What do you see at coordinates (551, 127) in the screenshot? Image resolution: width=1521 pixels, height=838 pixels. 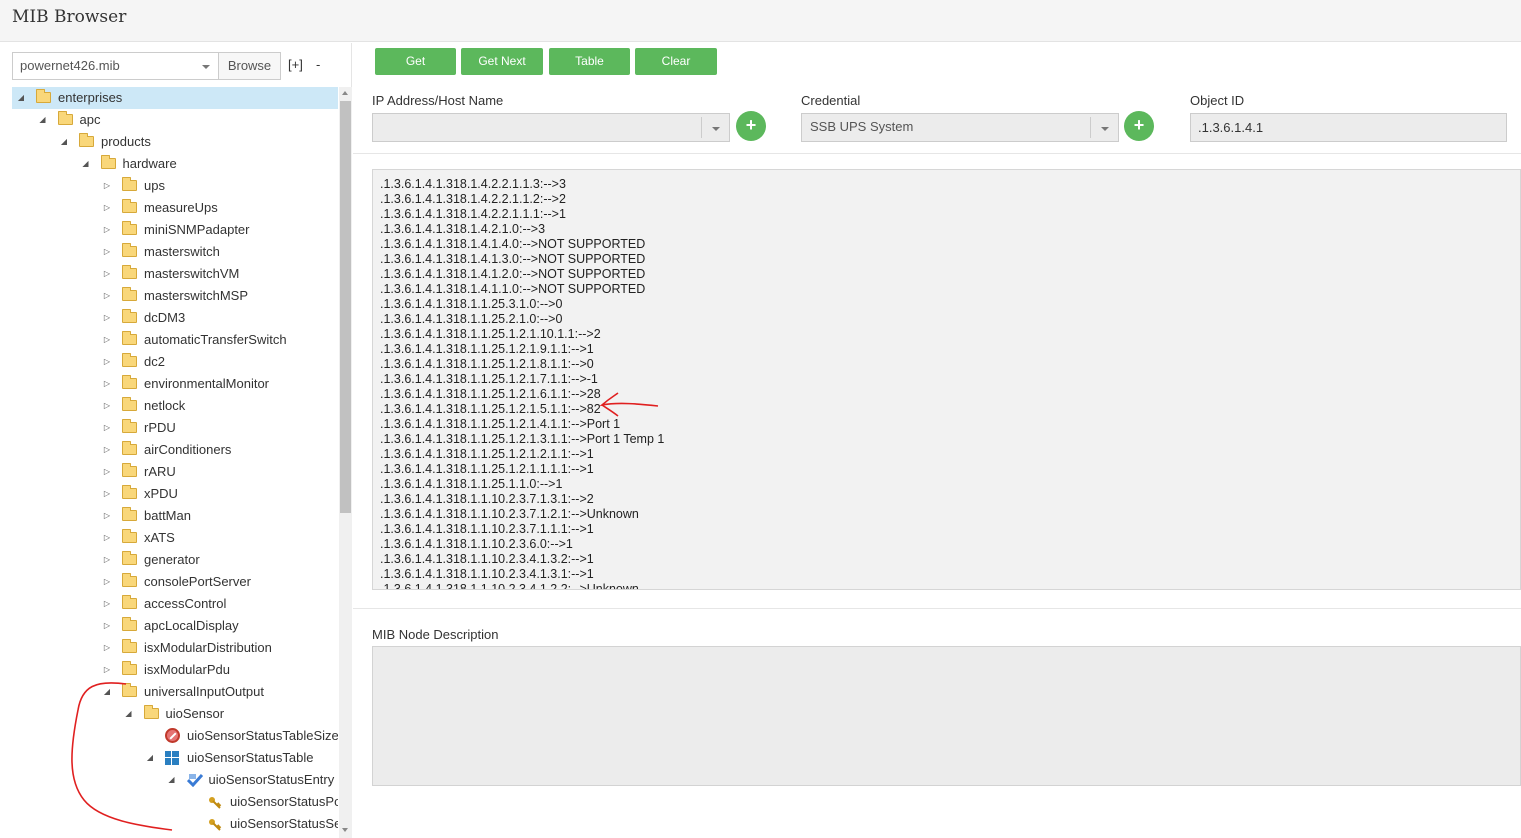 I see `host-select` at bounding box center [551, 127].